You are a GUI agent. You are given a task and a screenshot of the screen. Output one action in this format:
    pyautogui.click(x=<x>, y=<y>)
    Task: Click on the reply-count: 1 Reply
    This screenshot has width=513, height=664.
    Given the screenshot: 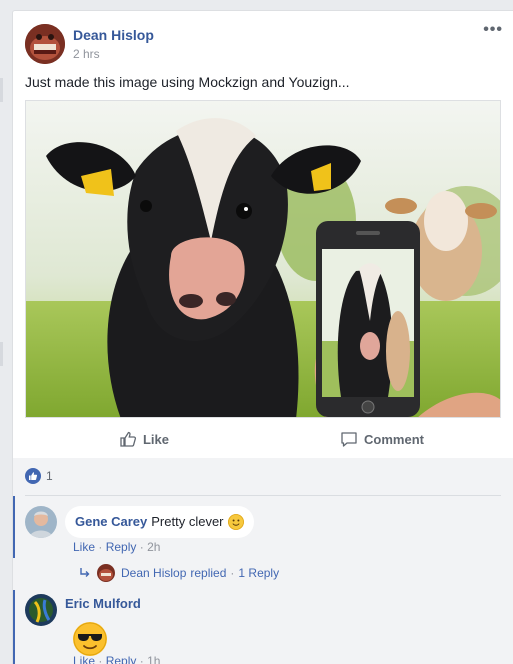 What is the action you would take?
    pyautogui.click(x=259, y=573)
    